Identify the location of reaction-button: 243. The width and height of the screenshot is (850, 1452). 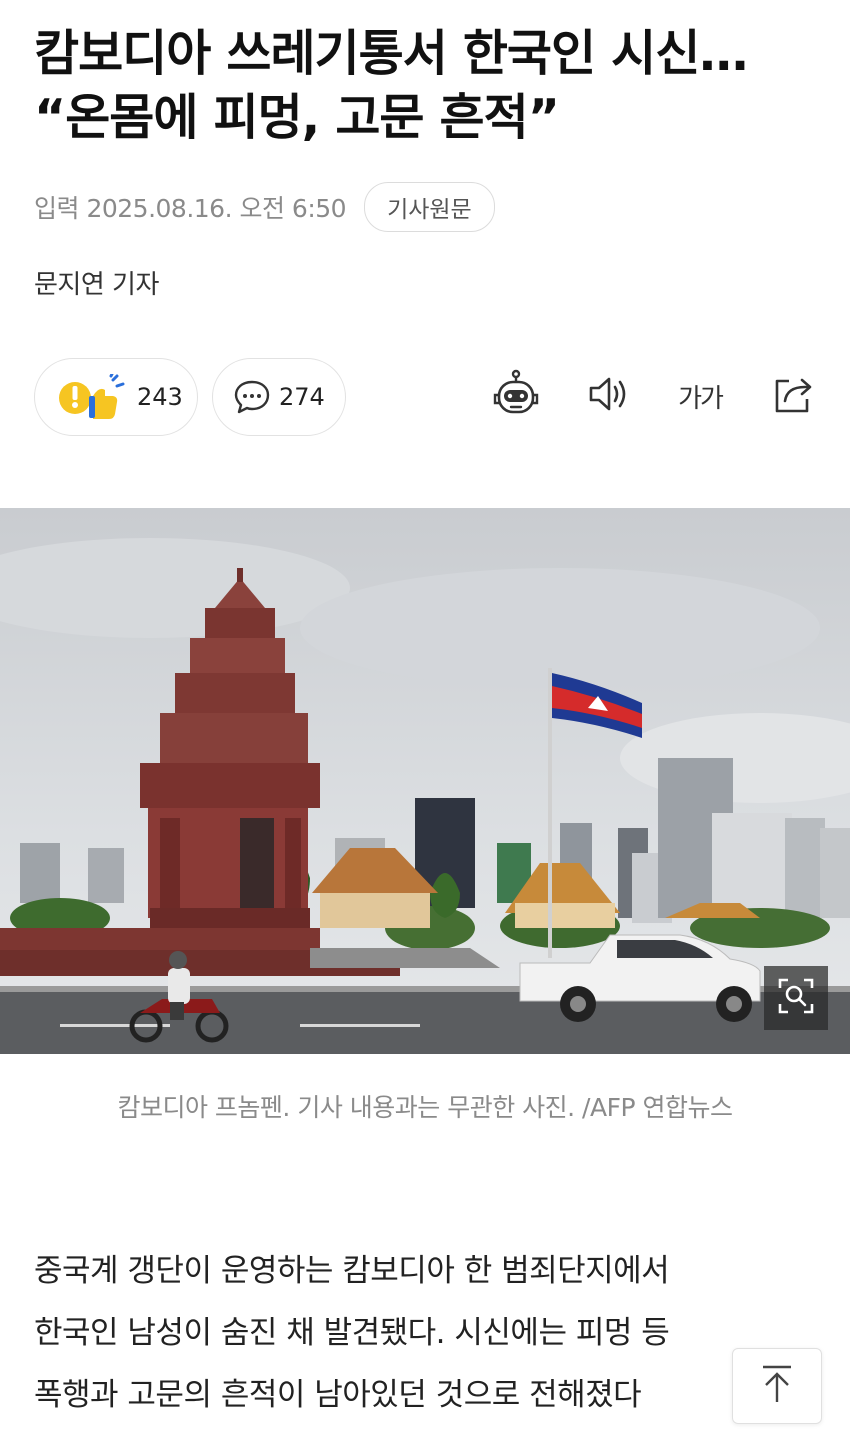
(116, 397).